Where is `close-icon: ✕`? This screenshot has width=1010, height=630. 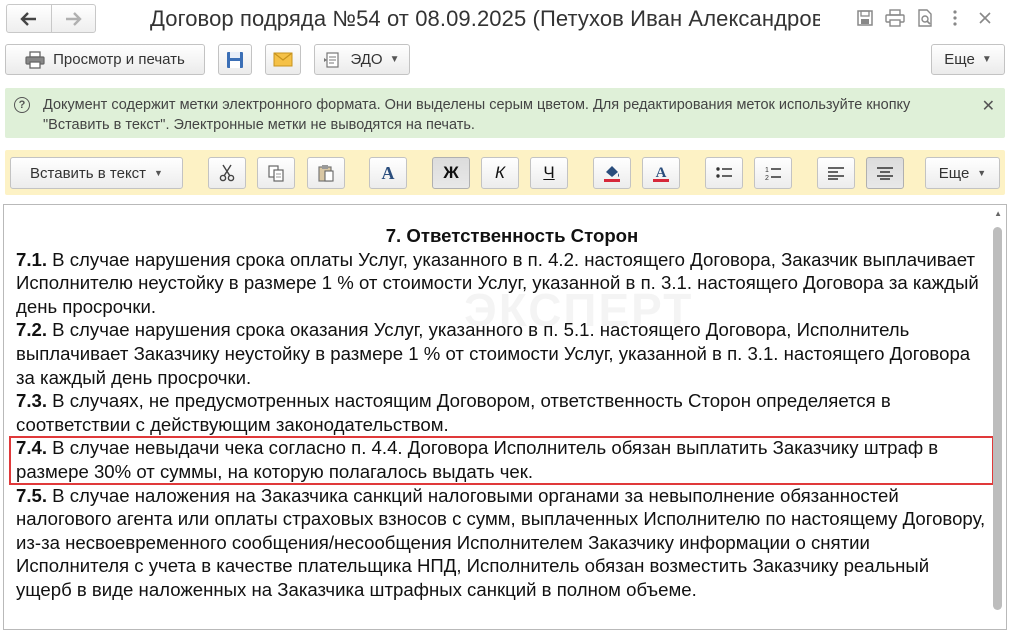 close-icon: ✕ is located at coordinates (988, 106).